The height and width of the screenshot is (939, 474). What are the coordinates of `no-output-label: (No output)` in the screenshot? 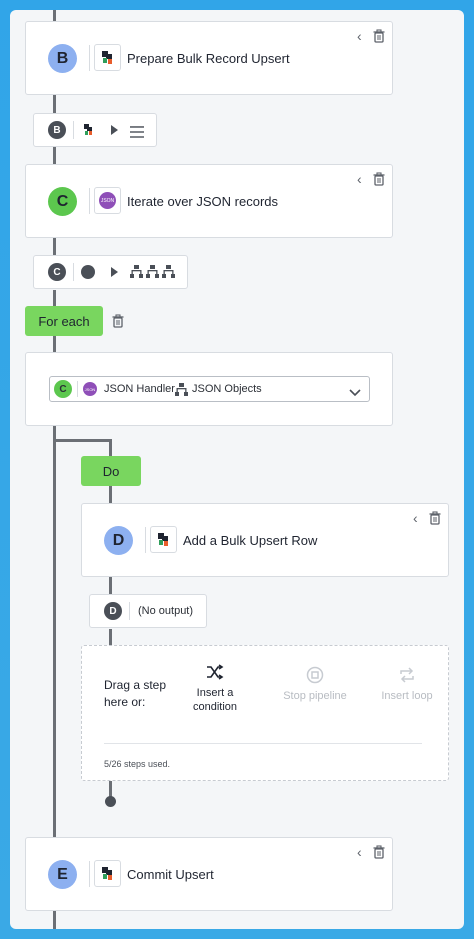 It's located at (166, 611).